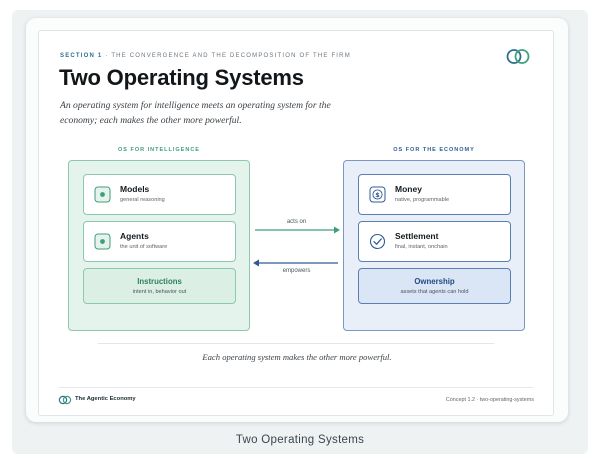 The width and height of the screenshot is (600, 466). I want to click on instructions-base: Instructions intent in, behavior out, so click(159, 286).